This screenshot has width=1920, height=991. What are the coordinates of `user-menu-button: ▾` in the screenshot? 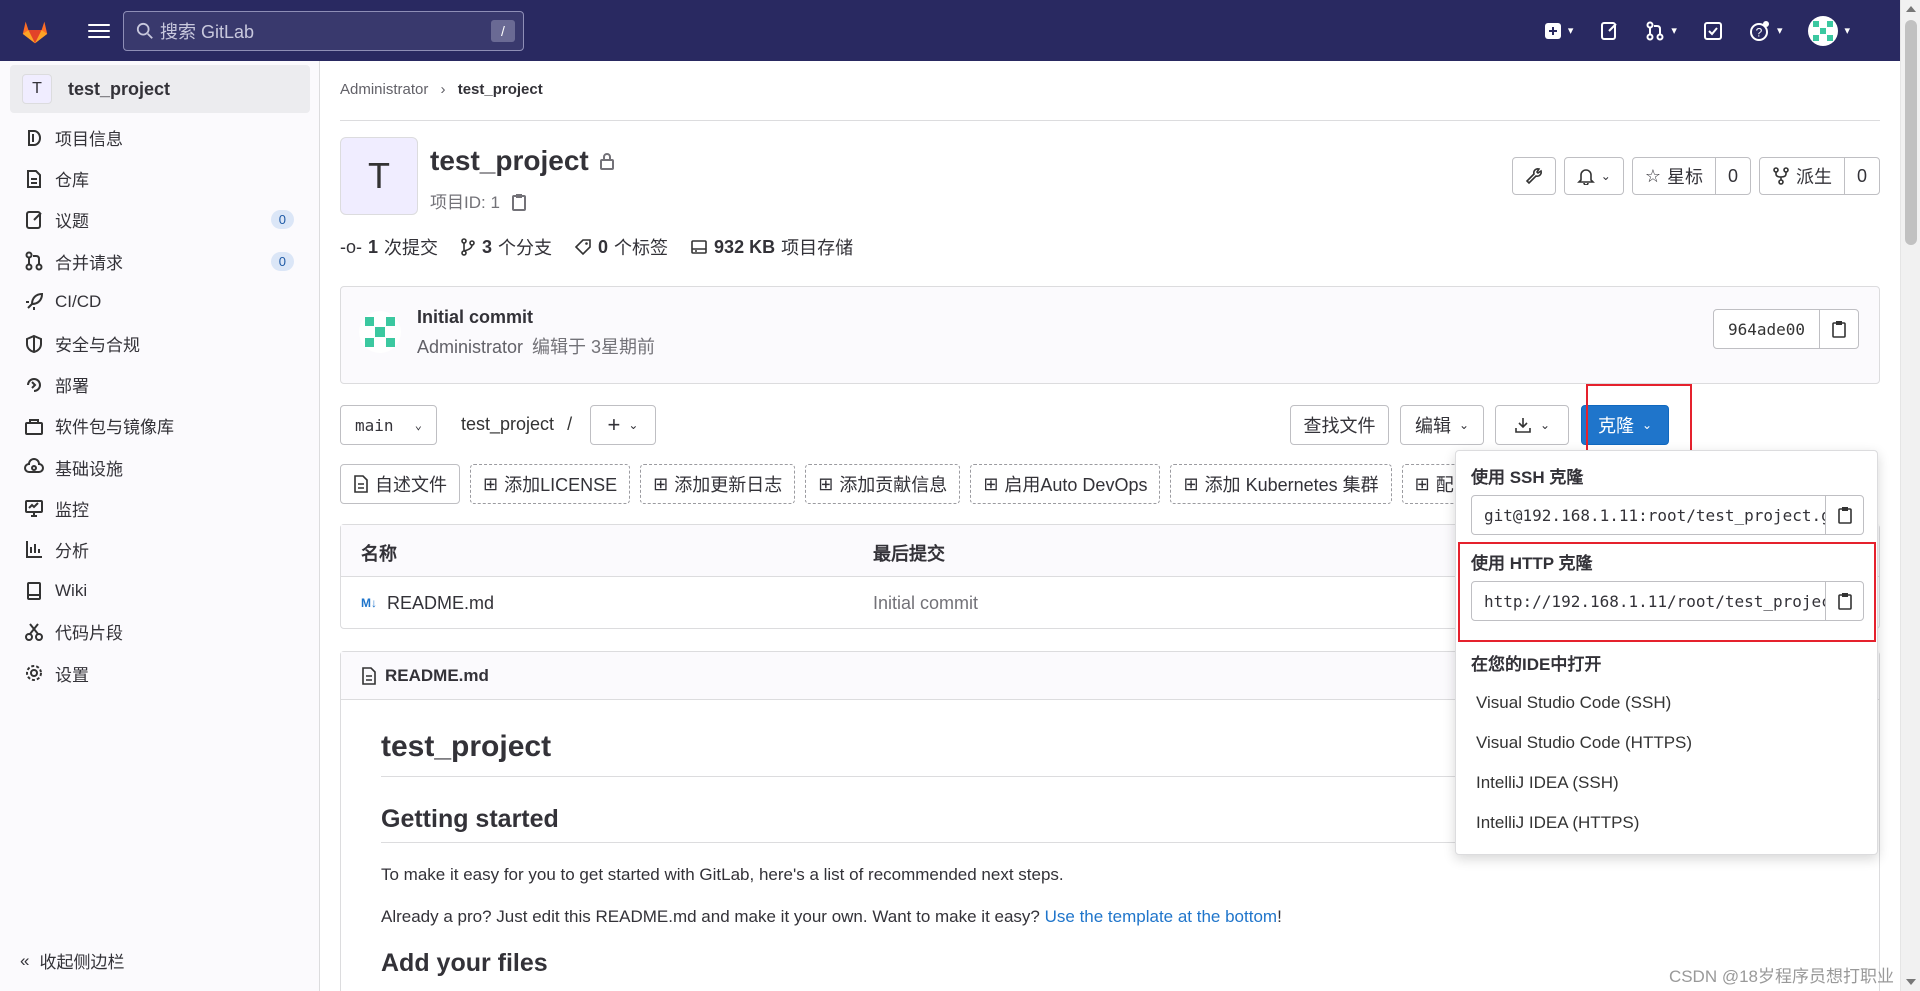 It's located at (1829, 30).